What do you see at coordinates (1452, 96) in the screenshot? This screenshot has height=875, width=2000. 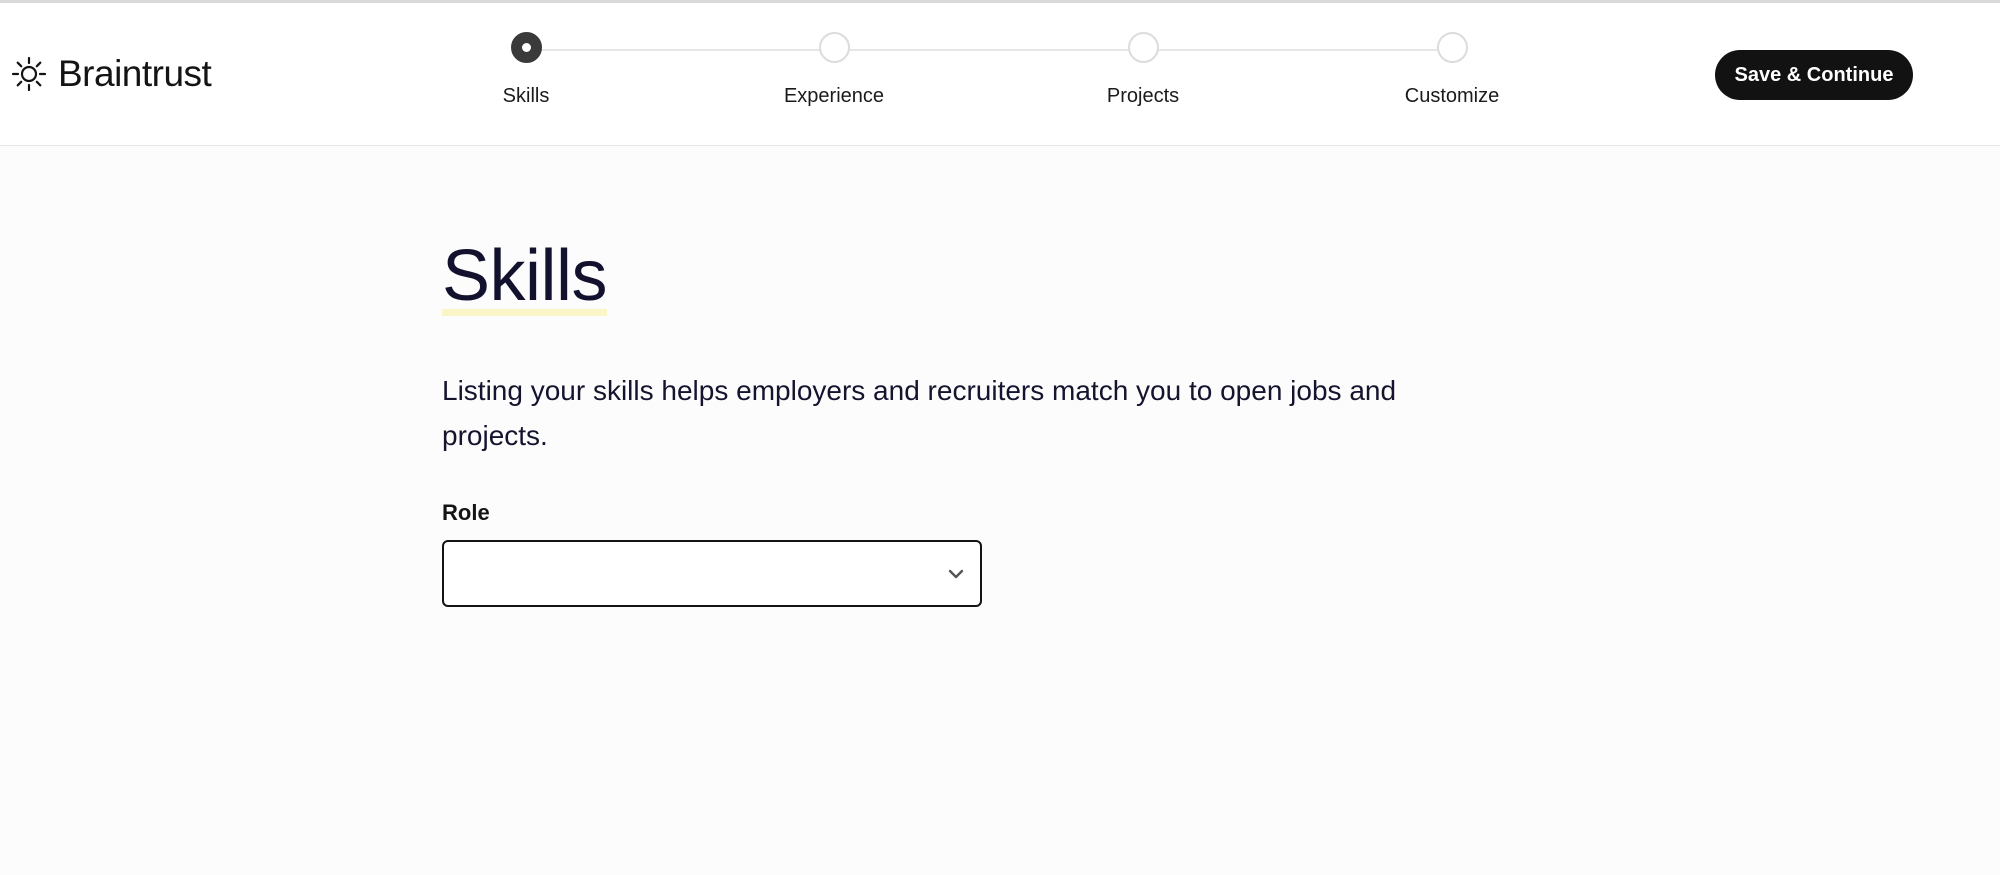 I see `step-label: Customize` at bounding box center [1452, 96].